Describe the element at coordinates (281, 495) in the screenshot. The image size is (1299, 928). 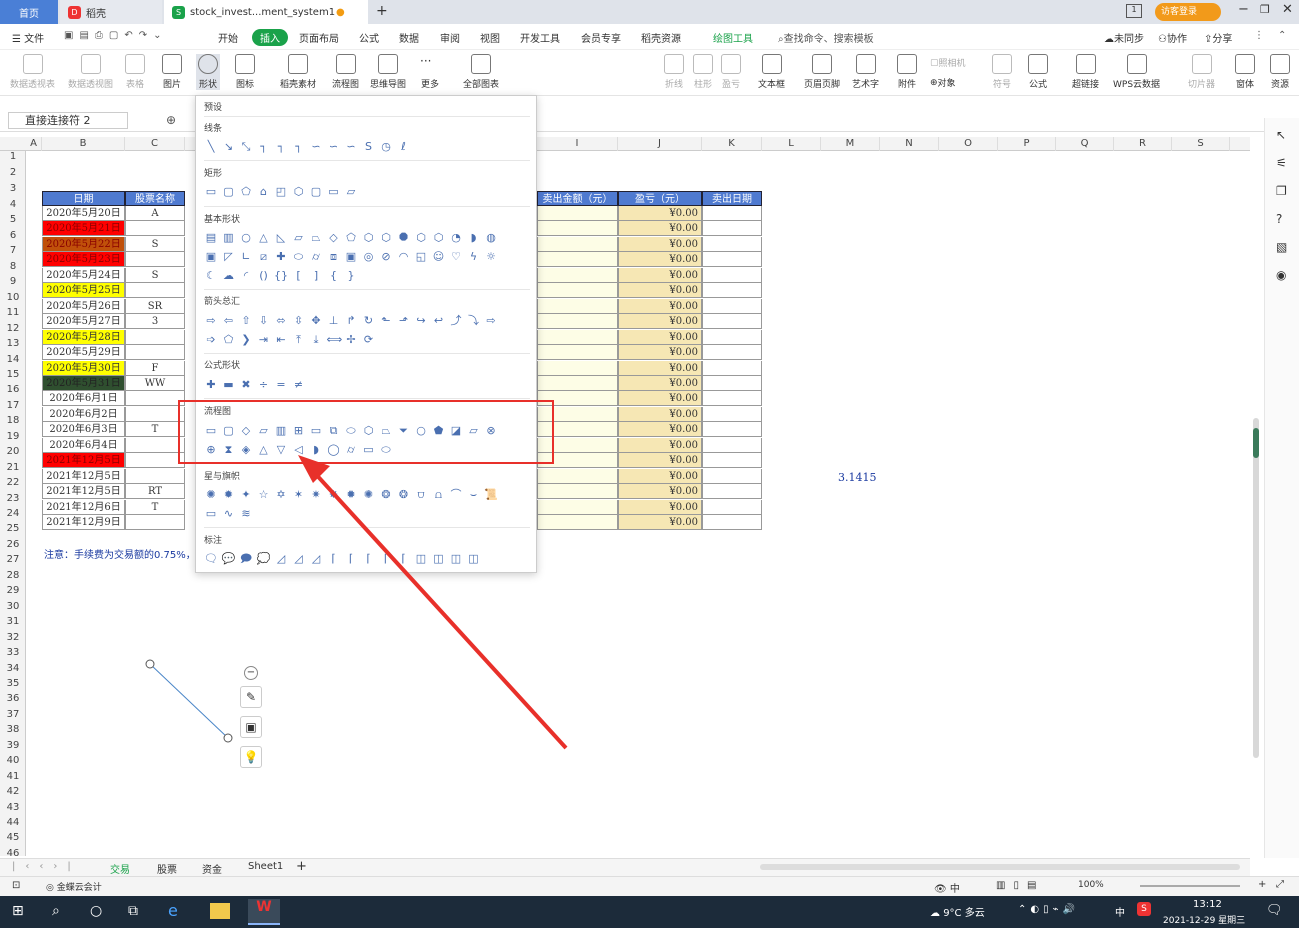
I see `star6-icon: ✡` at that location.